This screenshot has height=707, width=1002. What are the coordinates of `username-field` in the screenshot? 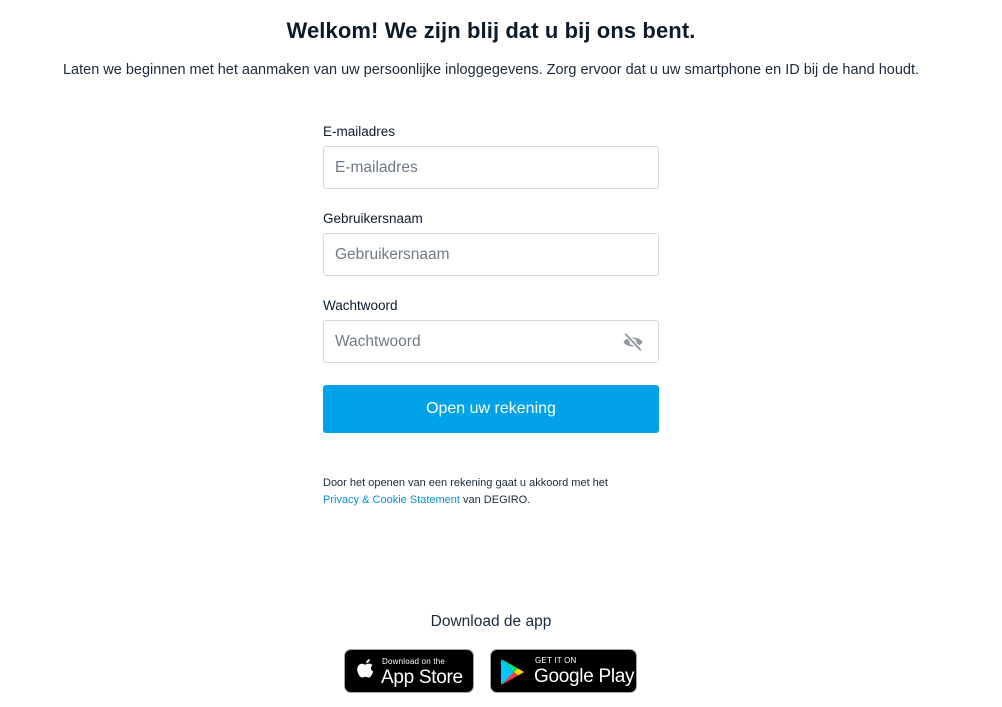 It's located at (491, 254).